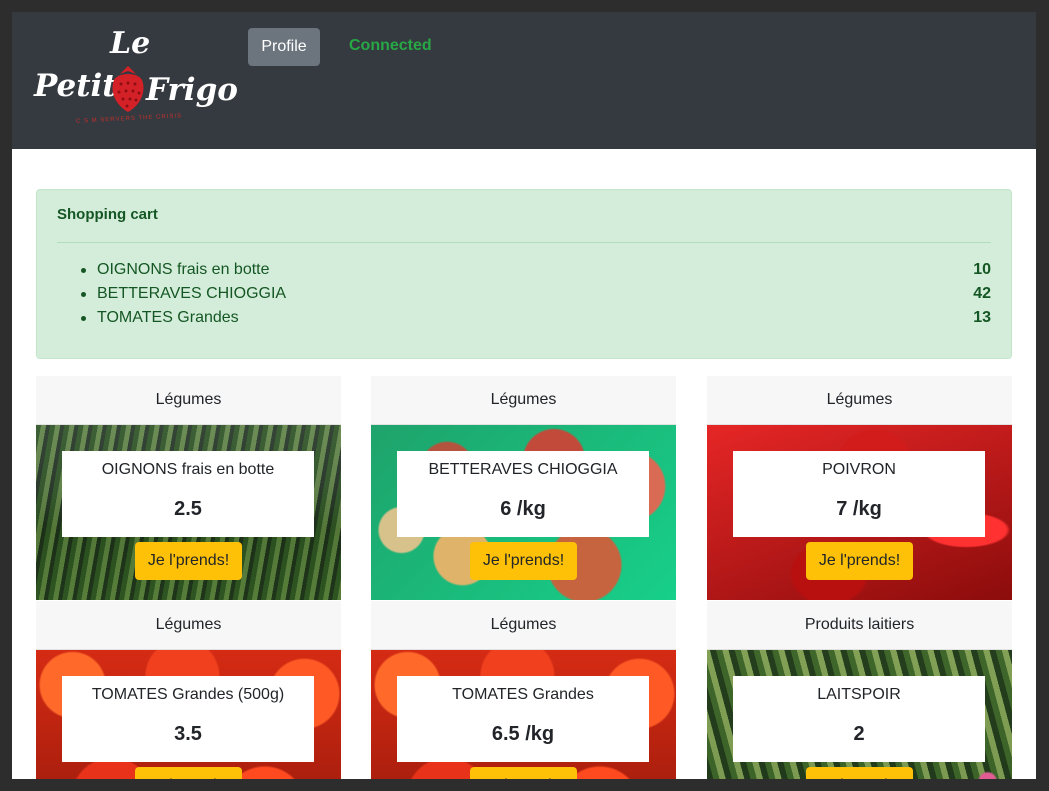  What do you see at coordinates (284, 47) in the screenshot?
I see `profile-button: Profile` at bounding box center [284, 47].